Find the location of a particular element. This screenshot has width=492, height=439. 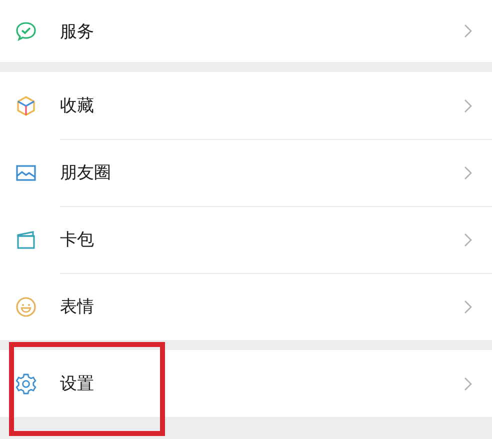

menu-label: 表情 is located at coordinates (77, 307).